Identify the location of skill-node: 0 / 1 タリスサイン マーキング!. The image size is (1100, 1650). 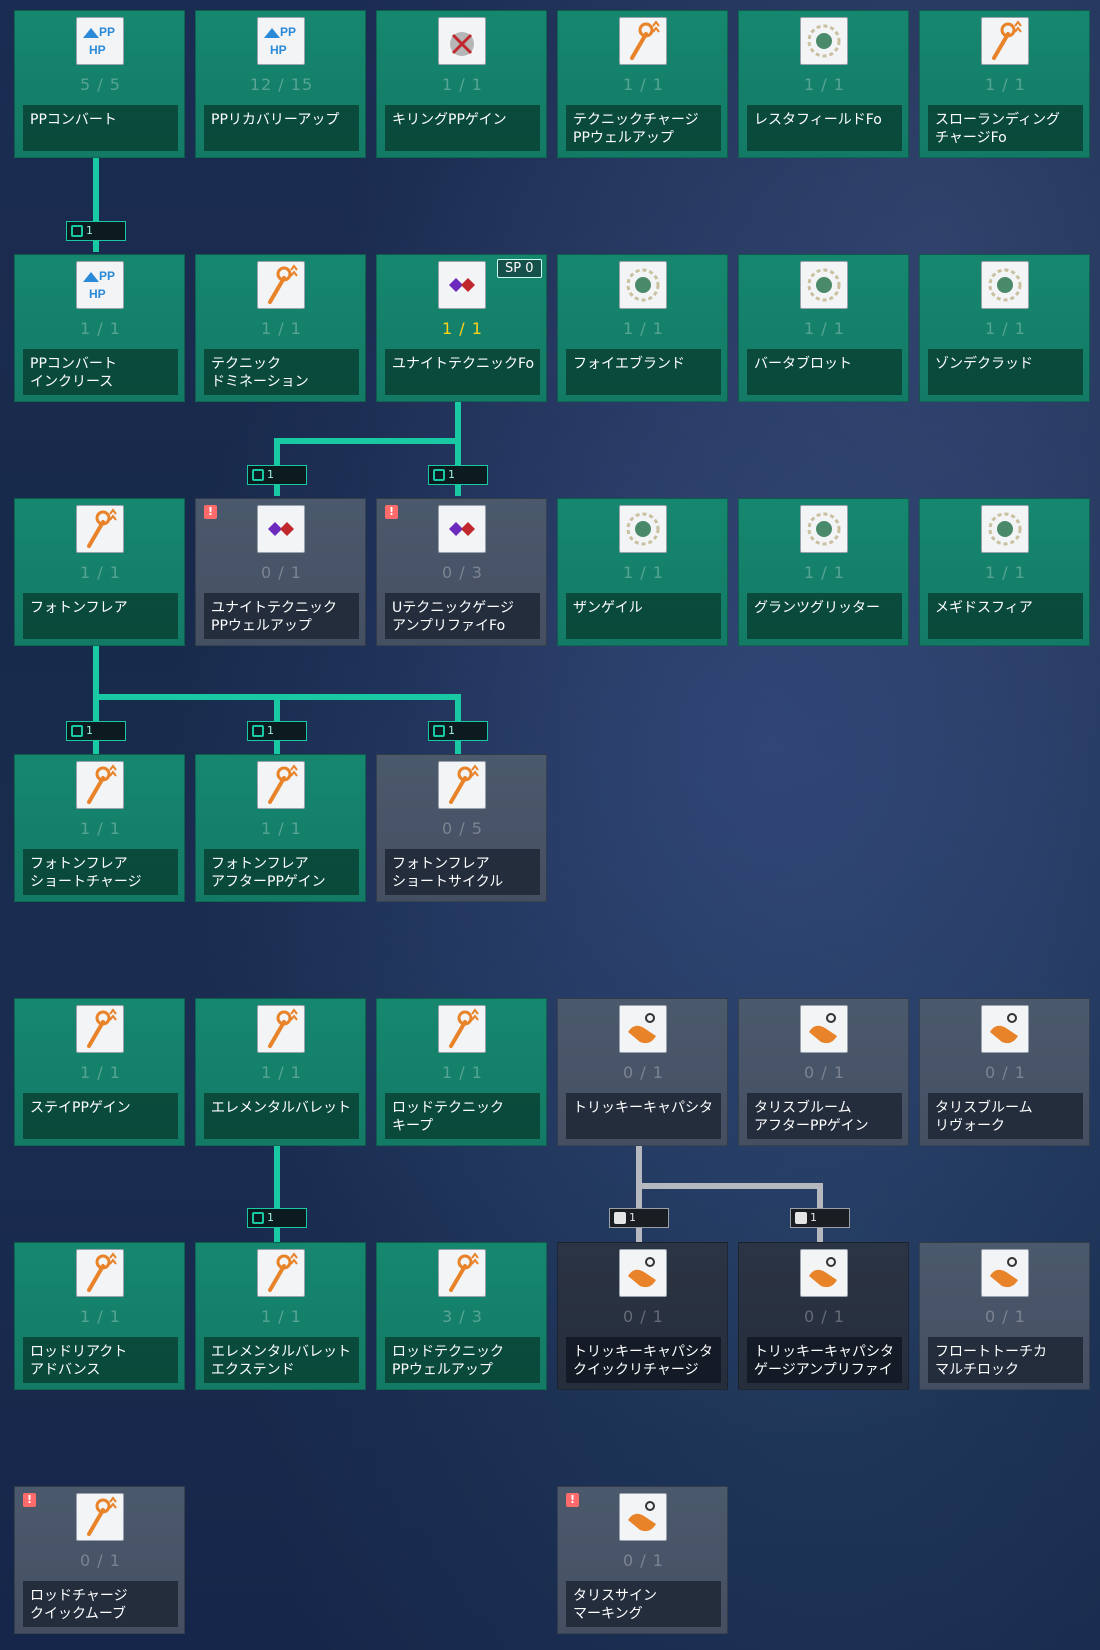
(642, 1560).